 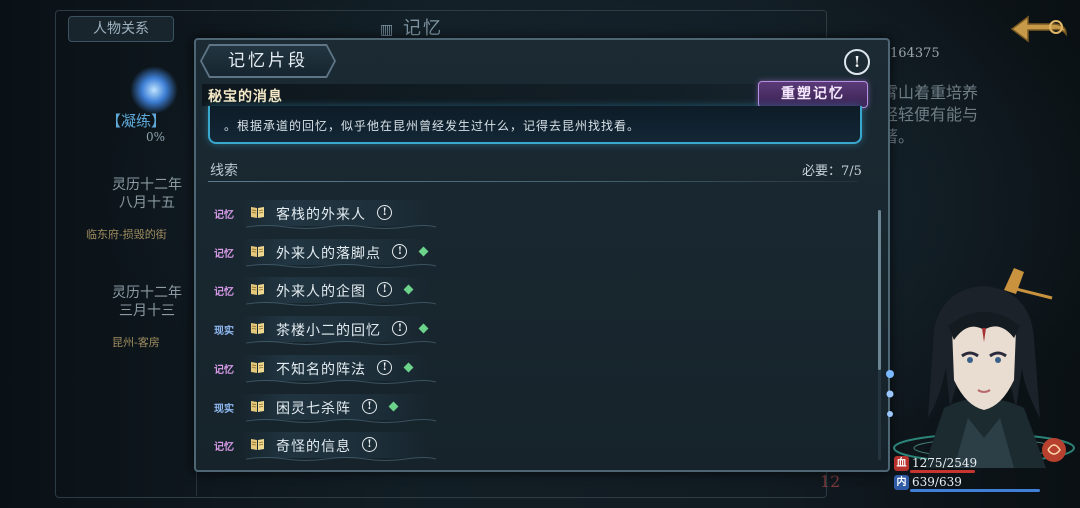 I want to click on clue-name: 外来人的企图, so click(x=321, y=292).